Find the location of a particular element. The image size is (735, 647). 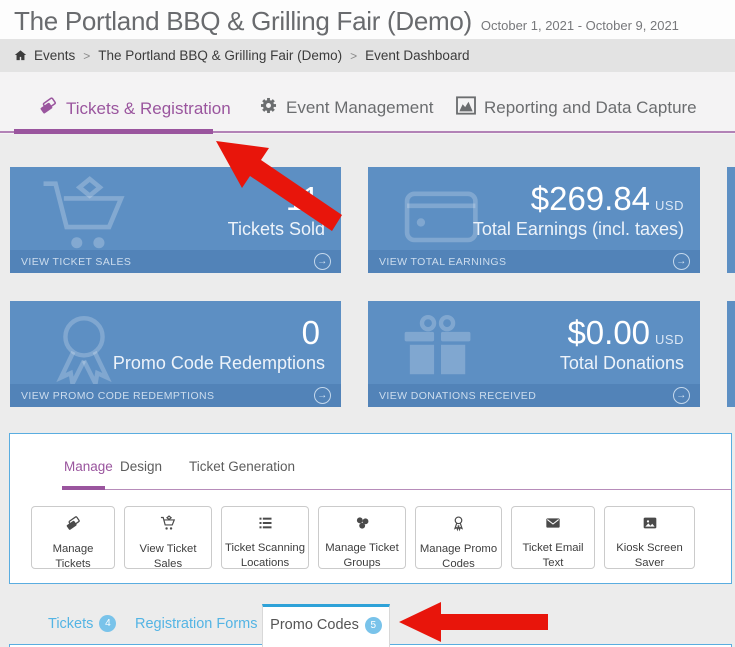

tab-promo-codes: Promo Codes 5 is located at coordinates (326, 625).